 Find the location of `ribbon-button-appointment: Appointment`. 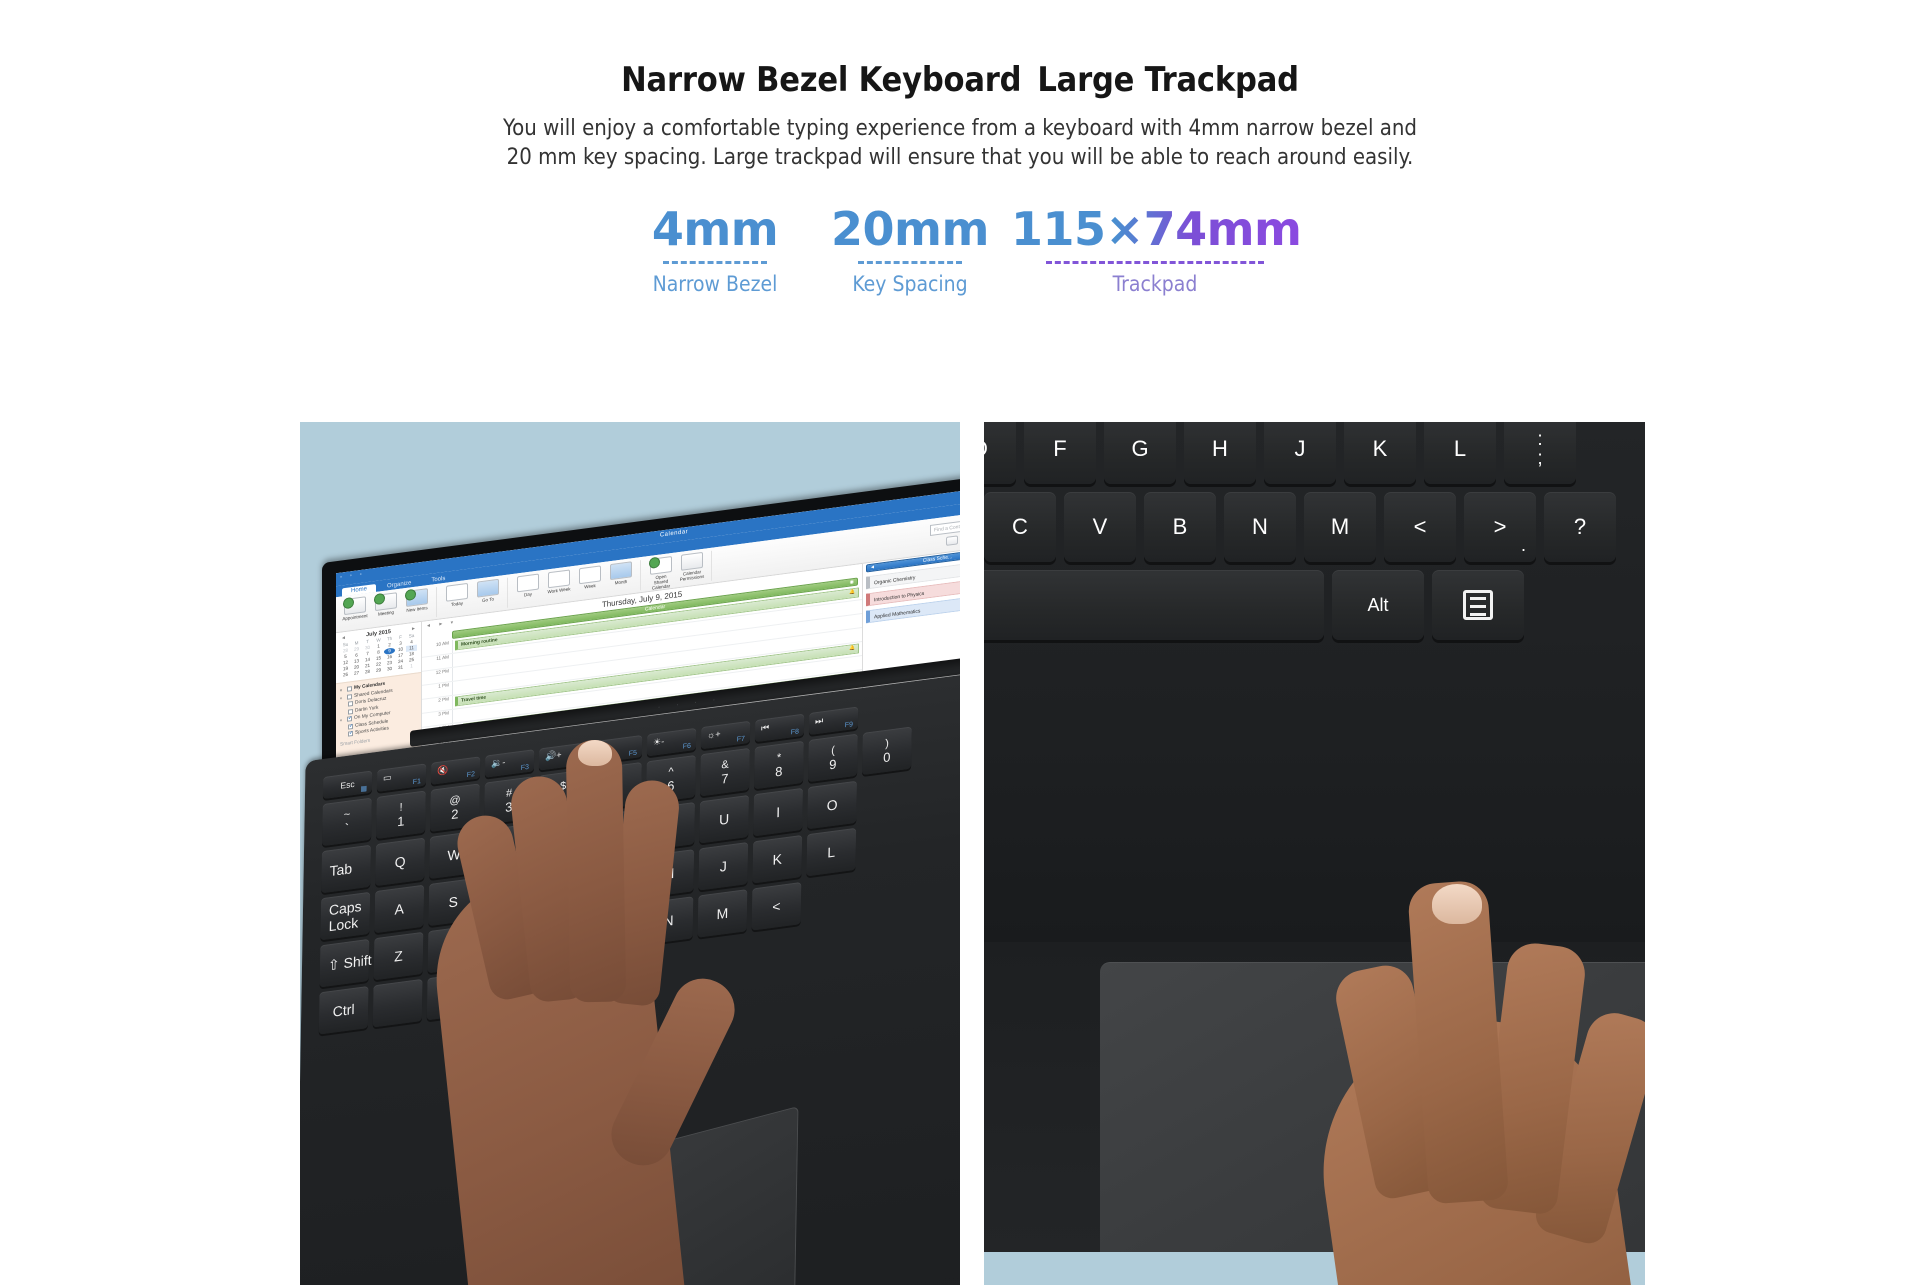

ribbon-button-appointment: Appointment is located at coordinates (355, 608).